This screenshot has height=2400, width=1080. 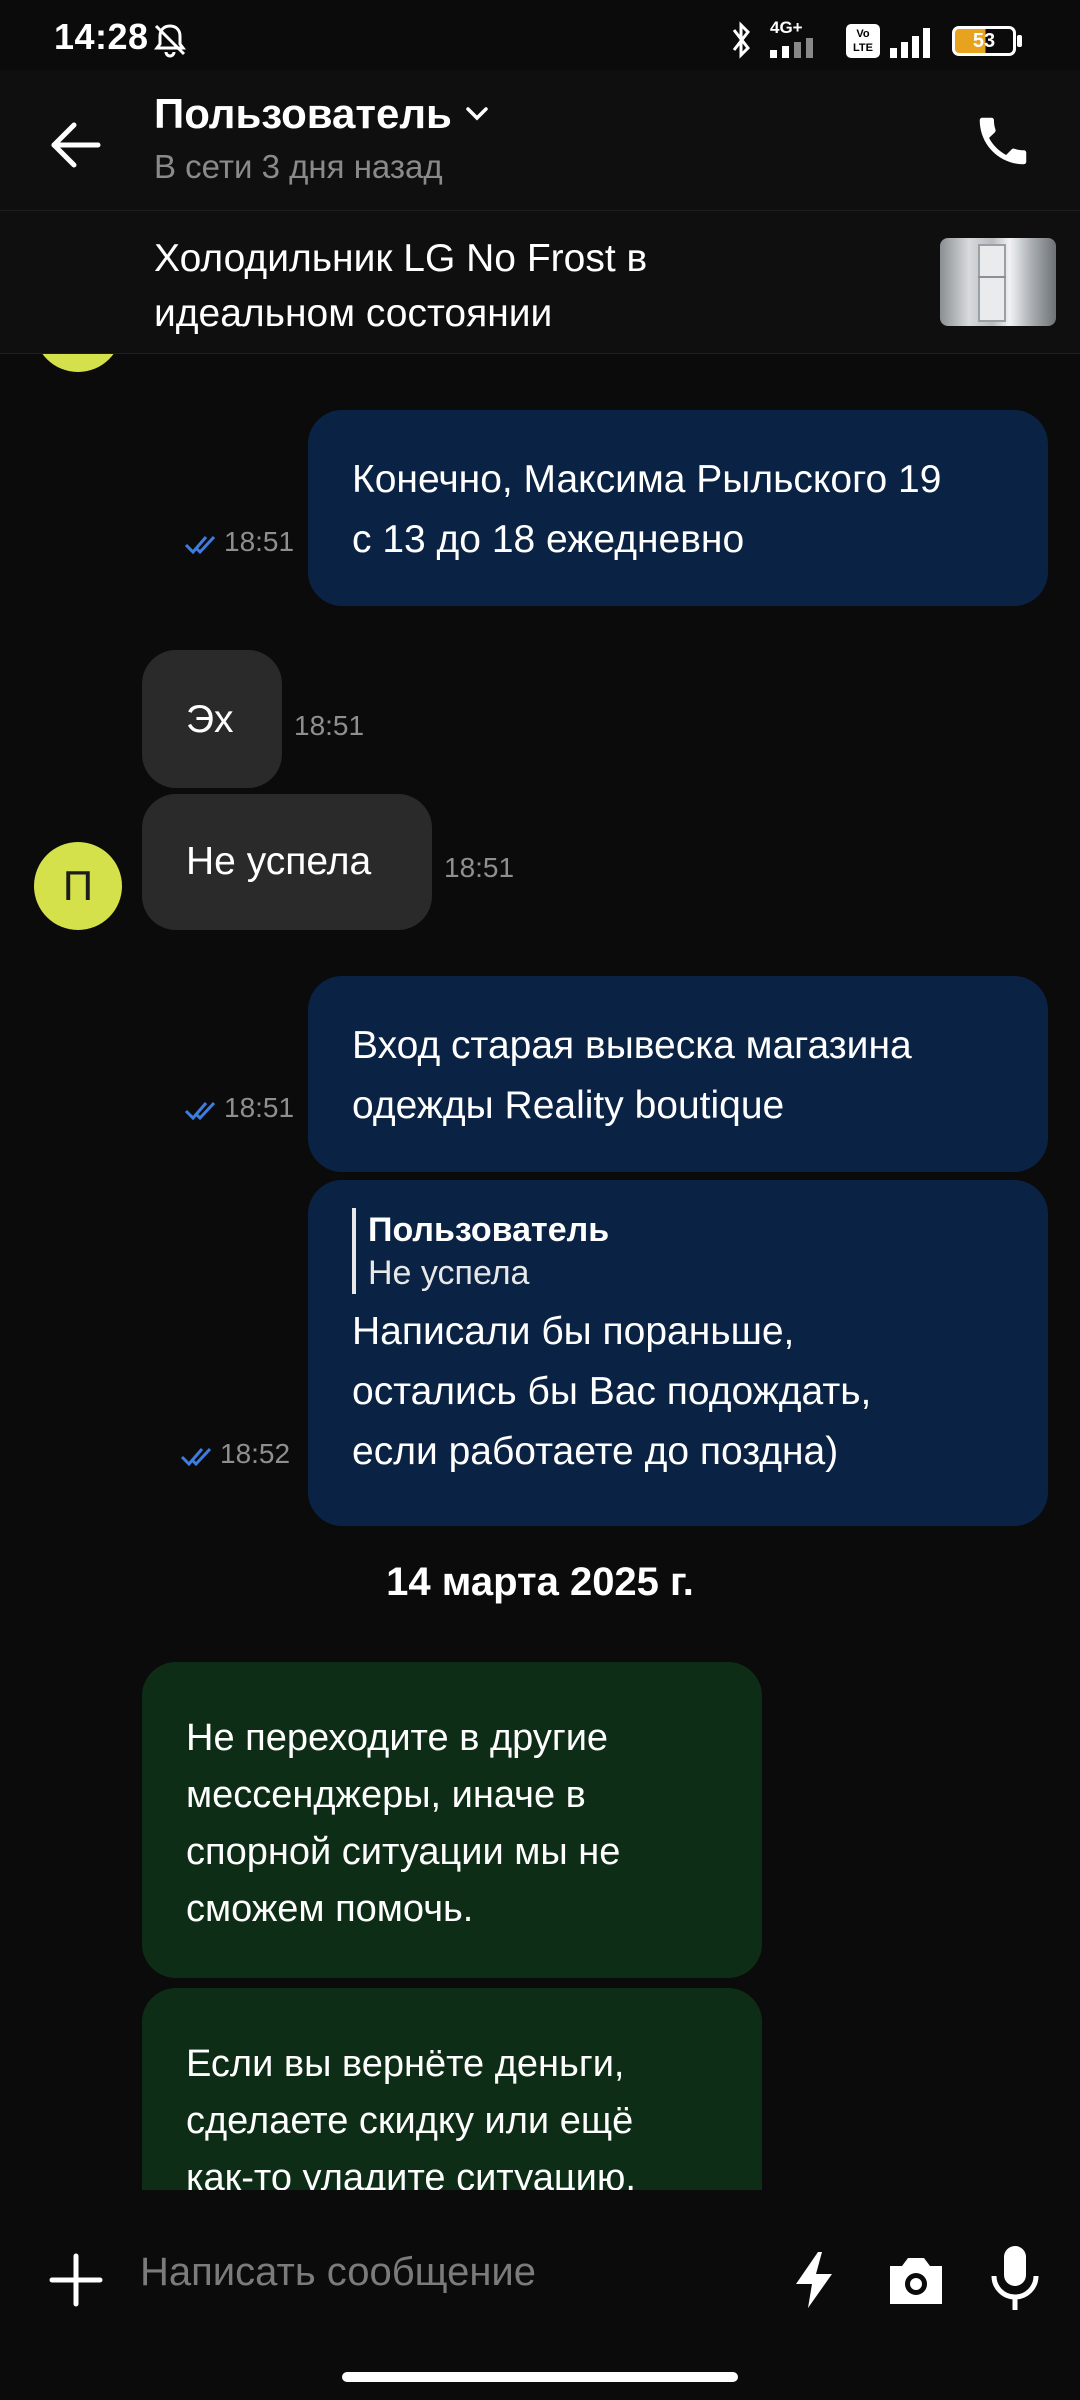 I want to click on contact-name: Пользователь, so click(x=303, y=113).